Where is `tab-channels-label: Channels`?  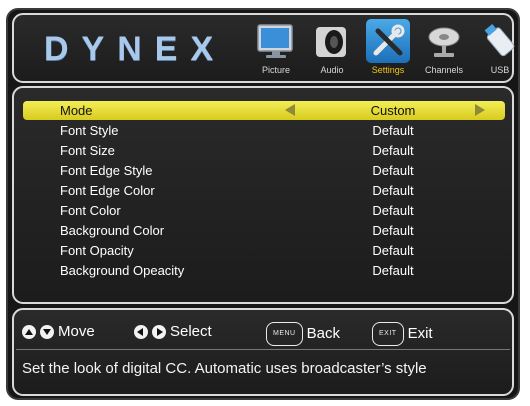 tab-channels-label: Channels is located at coordinates (444, 70).